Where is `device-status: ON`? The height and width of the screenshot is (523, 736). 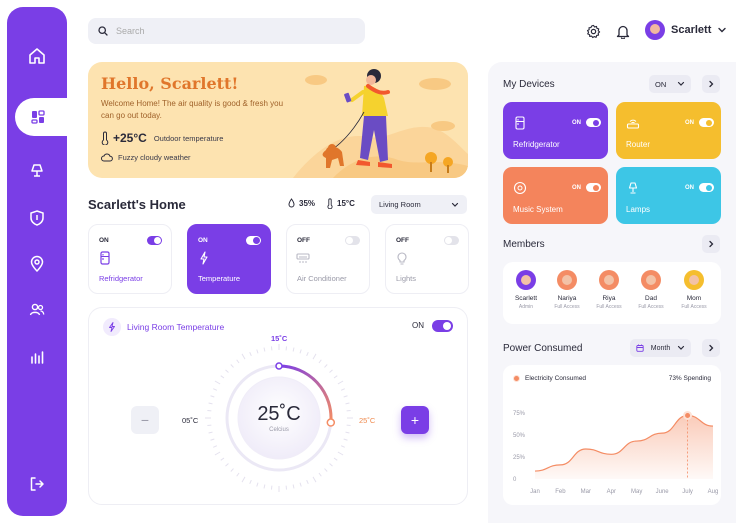
device-status: ON is located at coordinates (689, 188).